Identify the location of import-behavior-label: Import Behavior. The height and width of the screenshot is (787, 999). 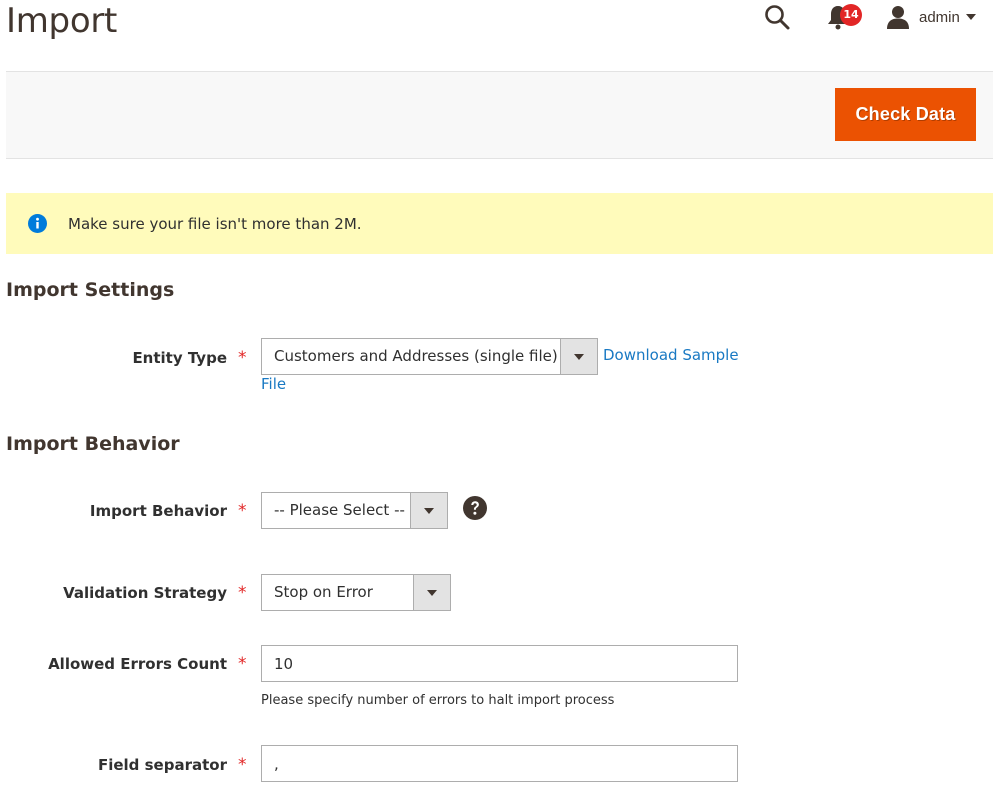
(158, 511).